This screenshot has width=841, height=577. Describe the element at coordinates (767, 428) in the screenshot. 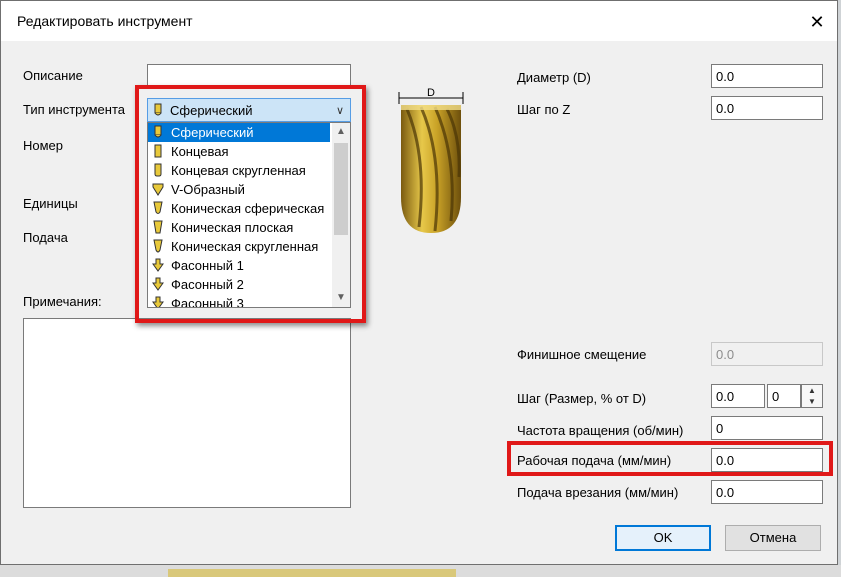

I see `spindle-input` at that location.